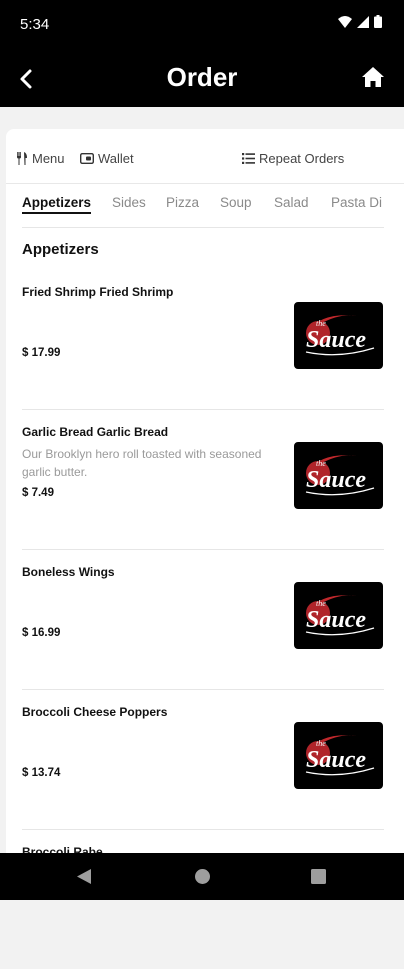  What do you see at coordinates (203, 227) in the screenshot?
I see `tabs-divider` at bounding box center [203, 227].